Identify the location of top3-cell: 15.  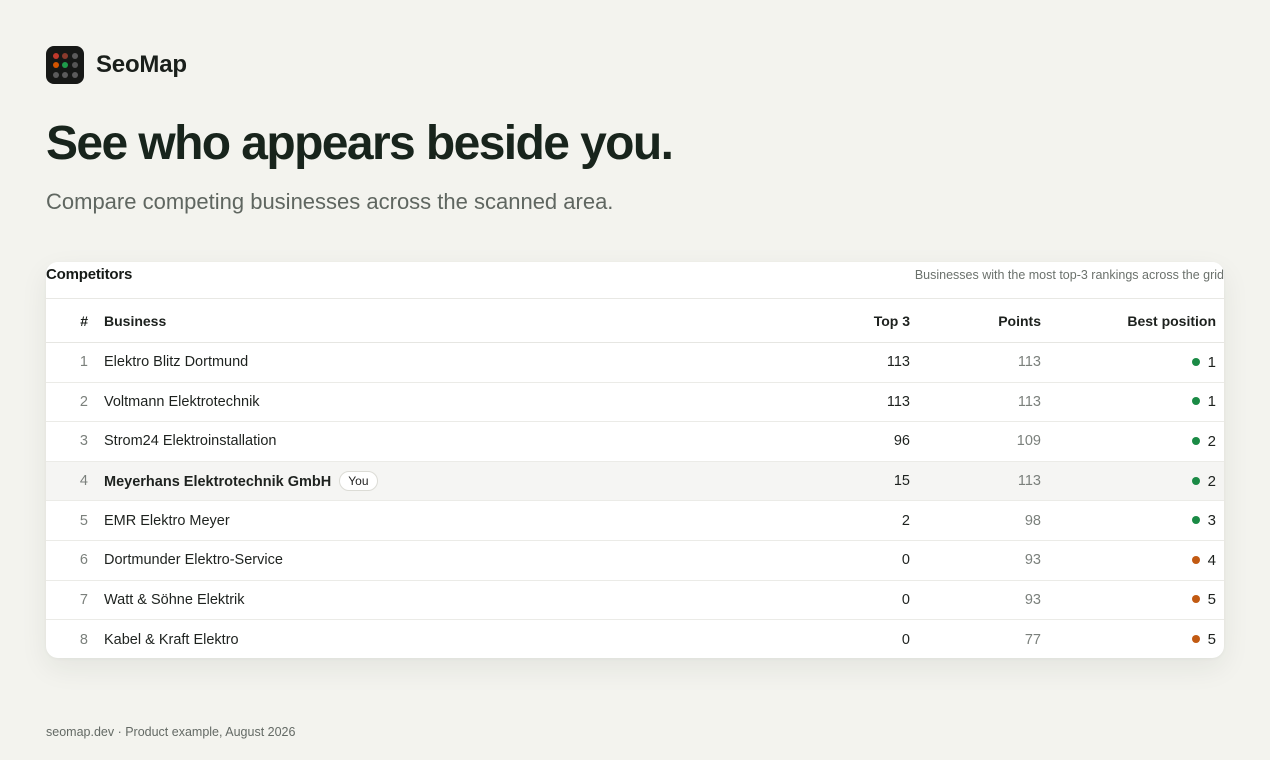
(812, 481).